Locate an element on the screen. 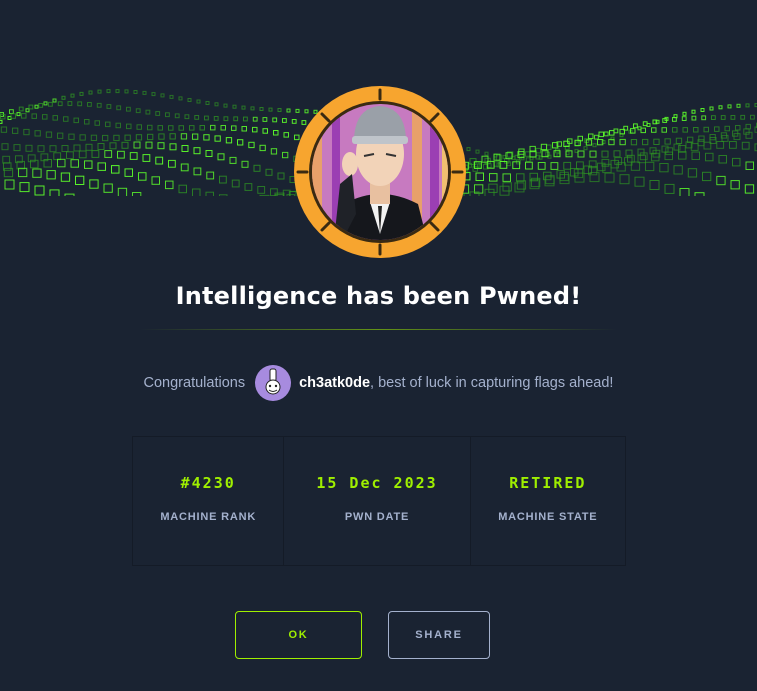 The width and height of the screenshot is (757, 691). stat-label: MACHINE STATE is located at coordinates (548, 517).